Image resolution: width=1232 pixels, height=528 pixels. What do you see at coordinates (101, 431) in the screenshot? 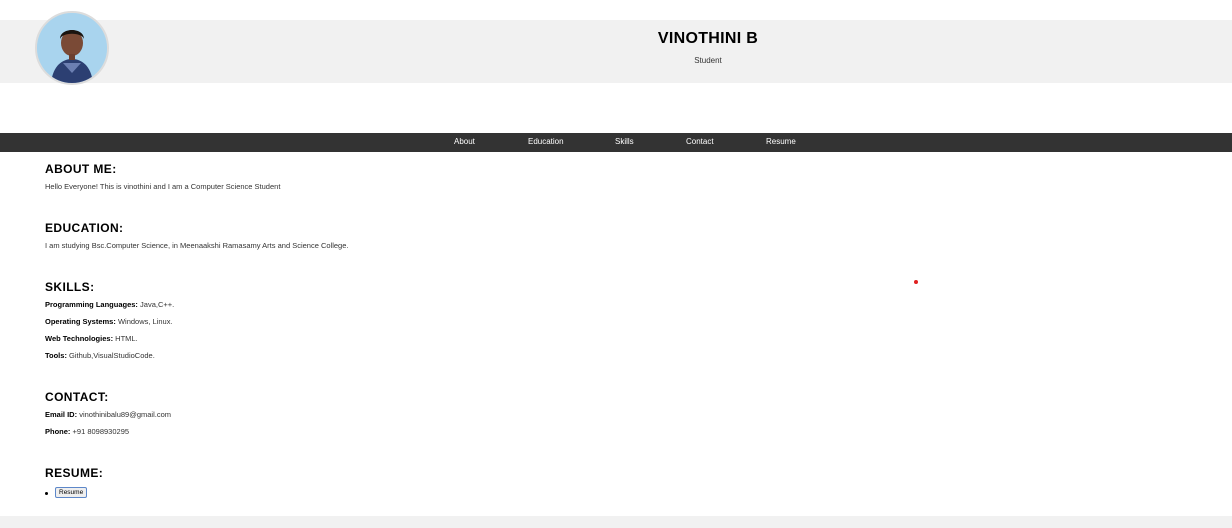
I see `contact-phone: +91 8098930295` at bounding box center [101, 431].